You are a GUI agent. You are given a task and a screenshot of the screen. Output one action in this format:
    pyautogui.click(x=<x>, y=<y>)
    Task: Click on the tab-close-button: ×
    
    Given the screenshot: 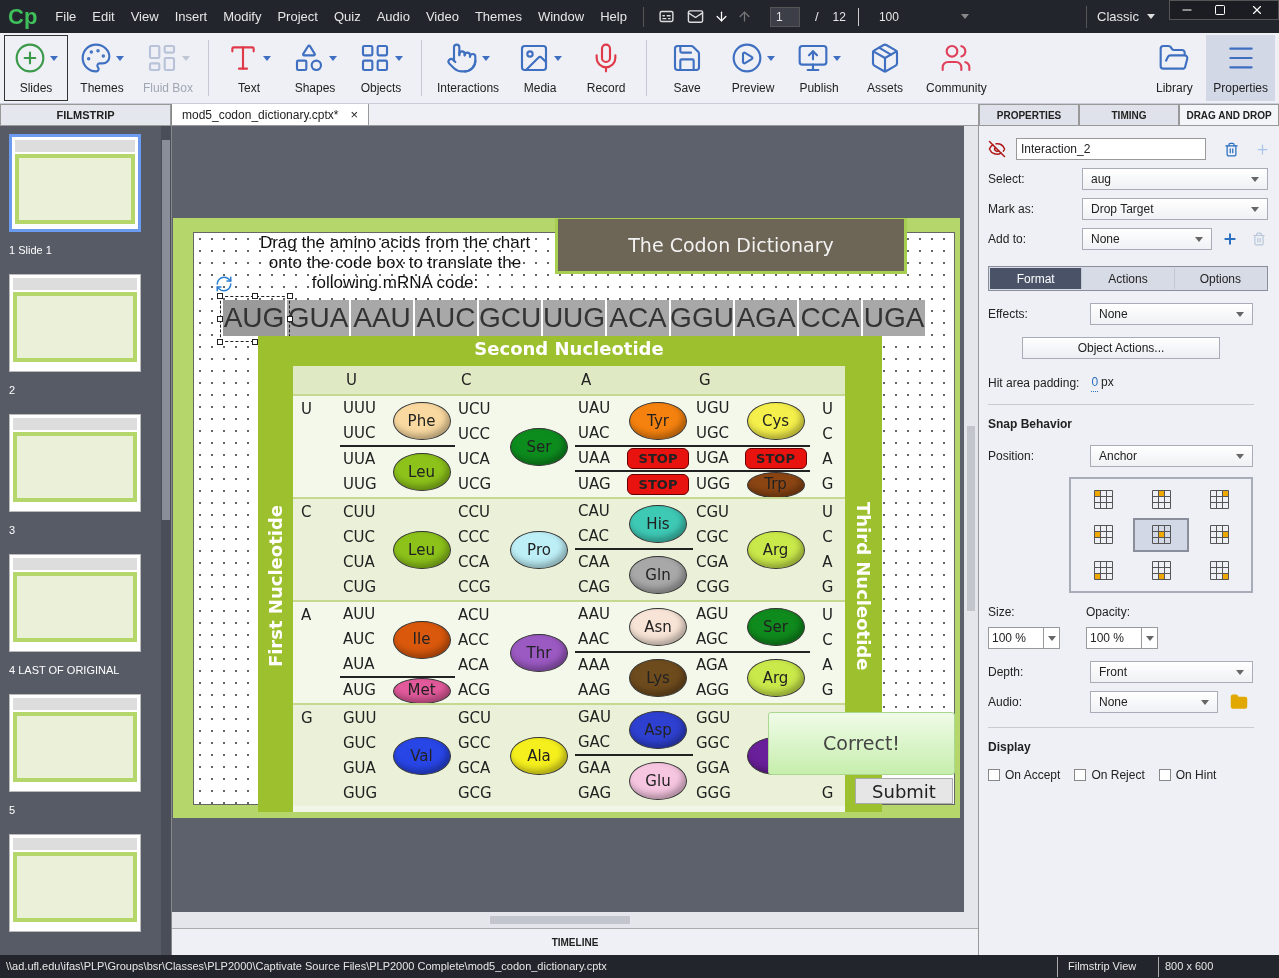 What is the action you would take?
    pyautogui.click(x=354, y=114)
    